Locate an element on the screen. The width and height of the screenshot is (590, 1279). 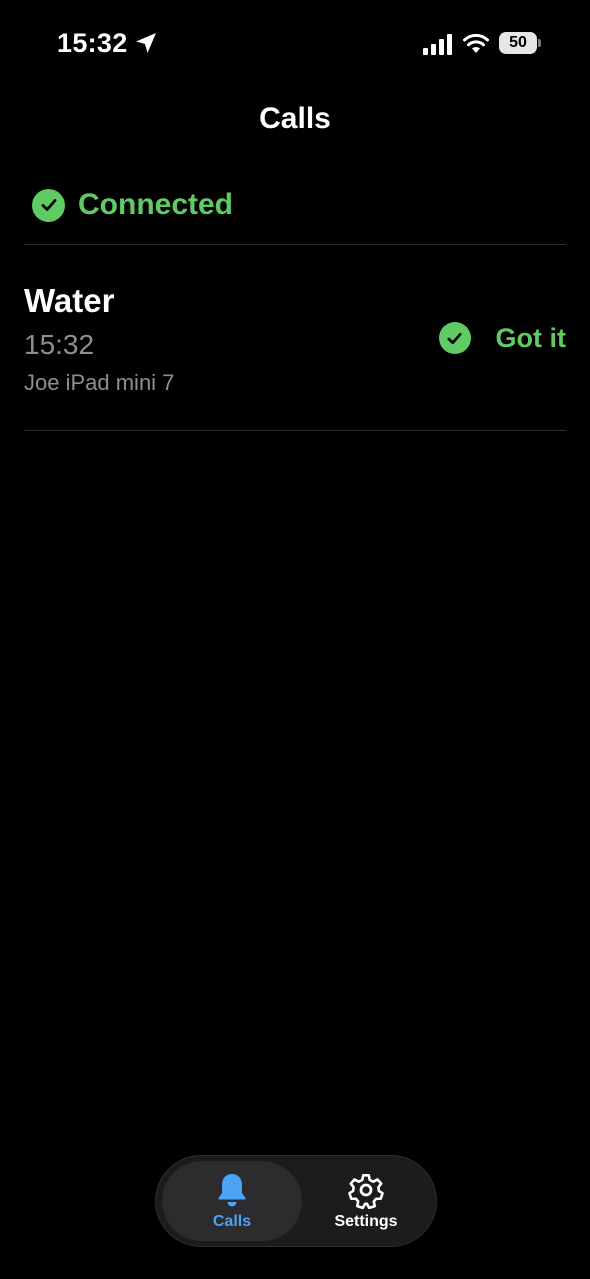
call-device: Joe iPad mini 7 is located at coordinates (99, 382).